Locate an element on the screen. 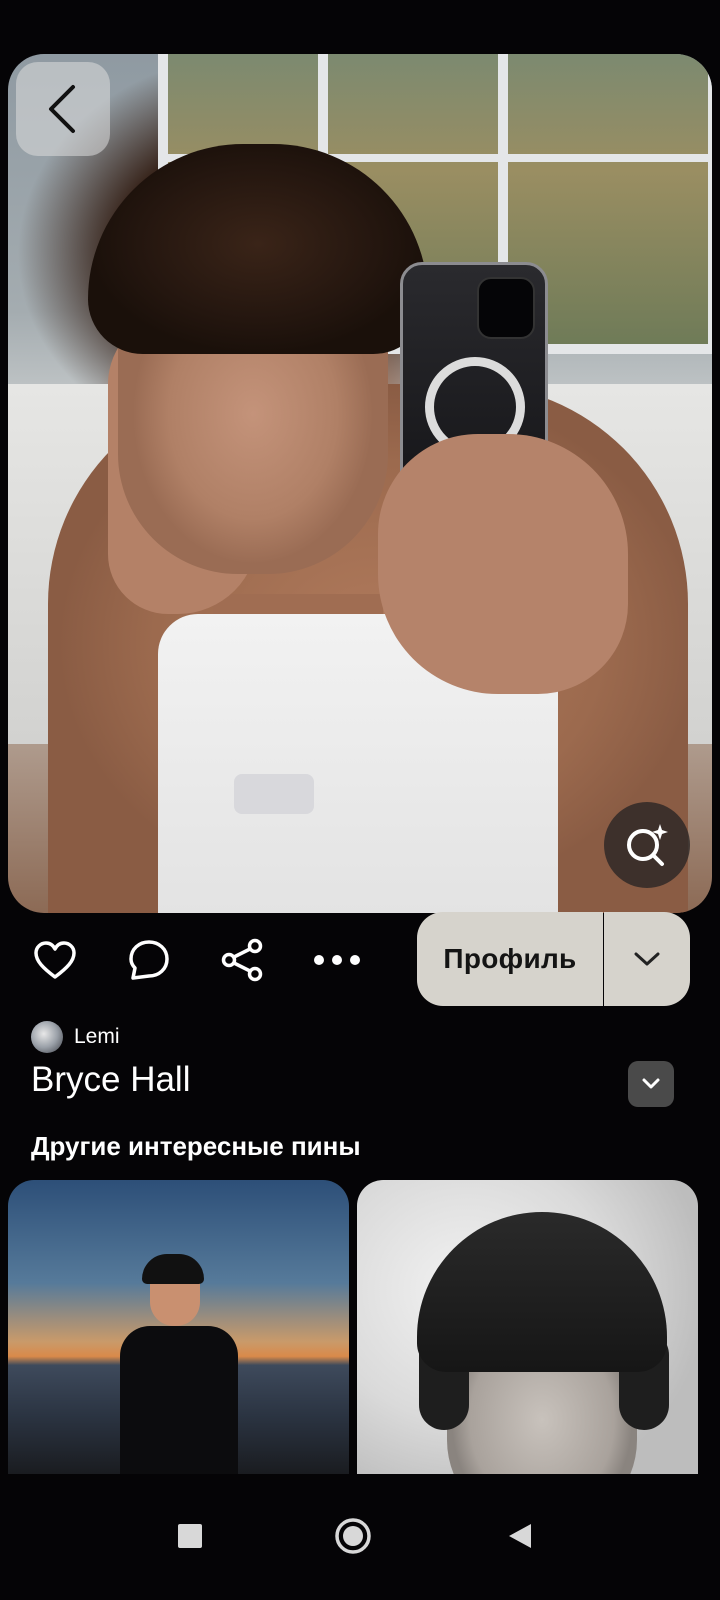 This screenshot has height=1600, width=720. chevron-left-icon is located at coordinates (62, 109).